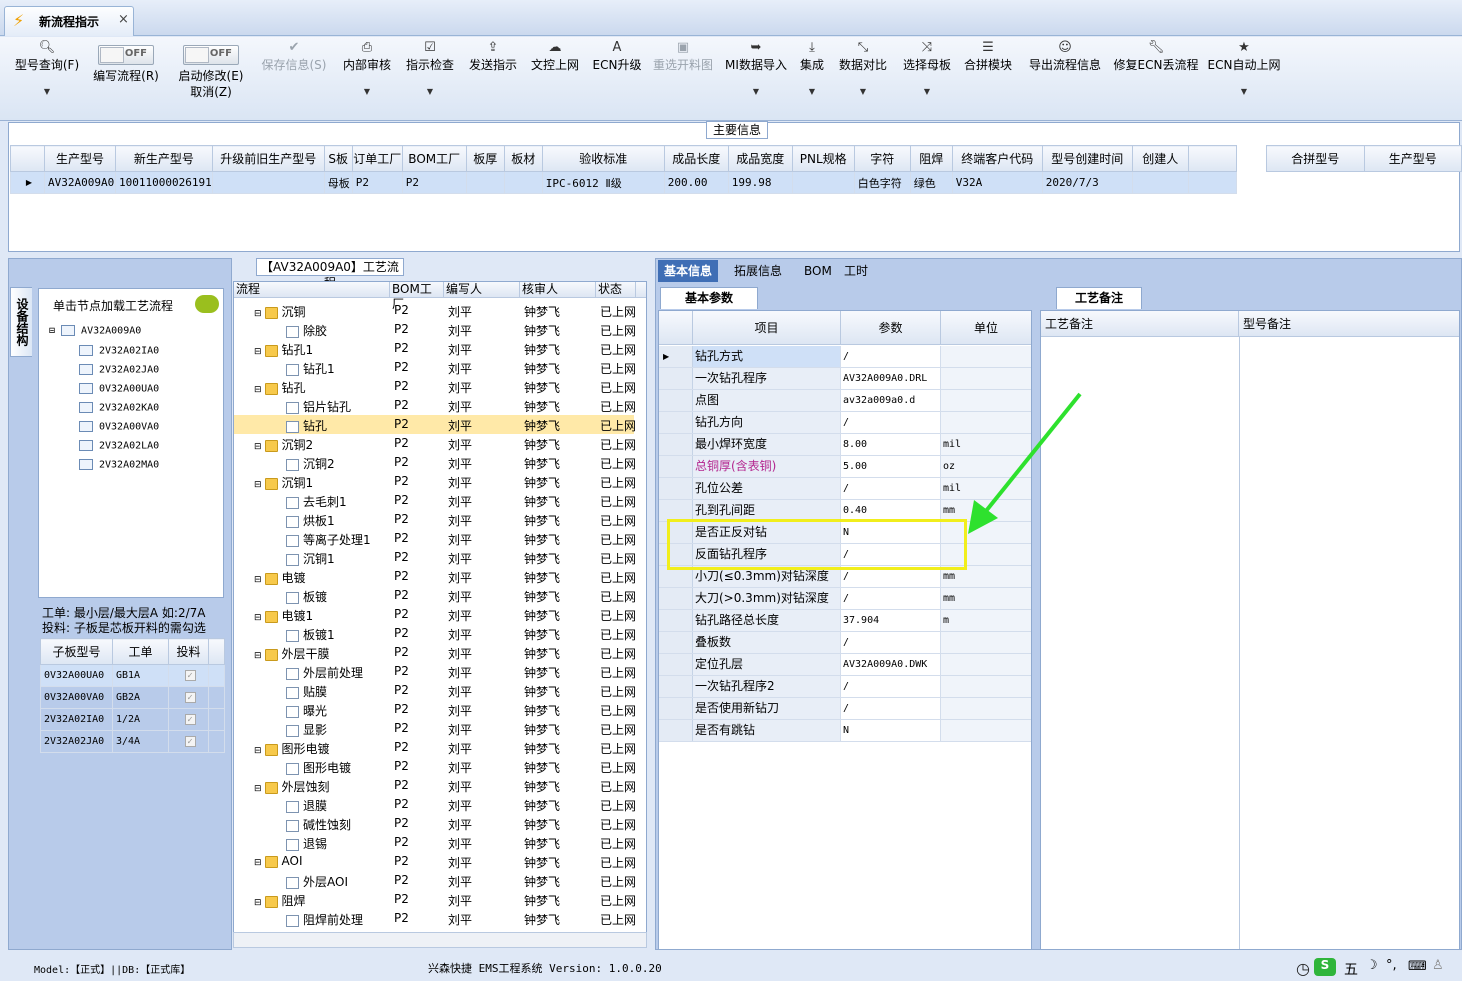  I want to click on tab-right-2: BOM, so click(818, 271).